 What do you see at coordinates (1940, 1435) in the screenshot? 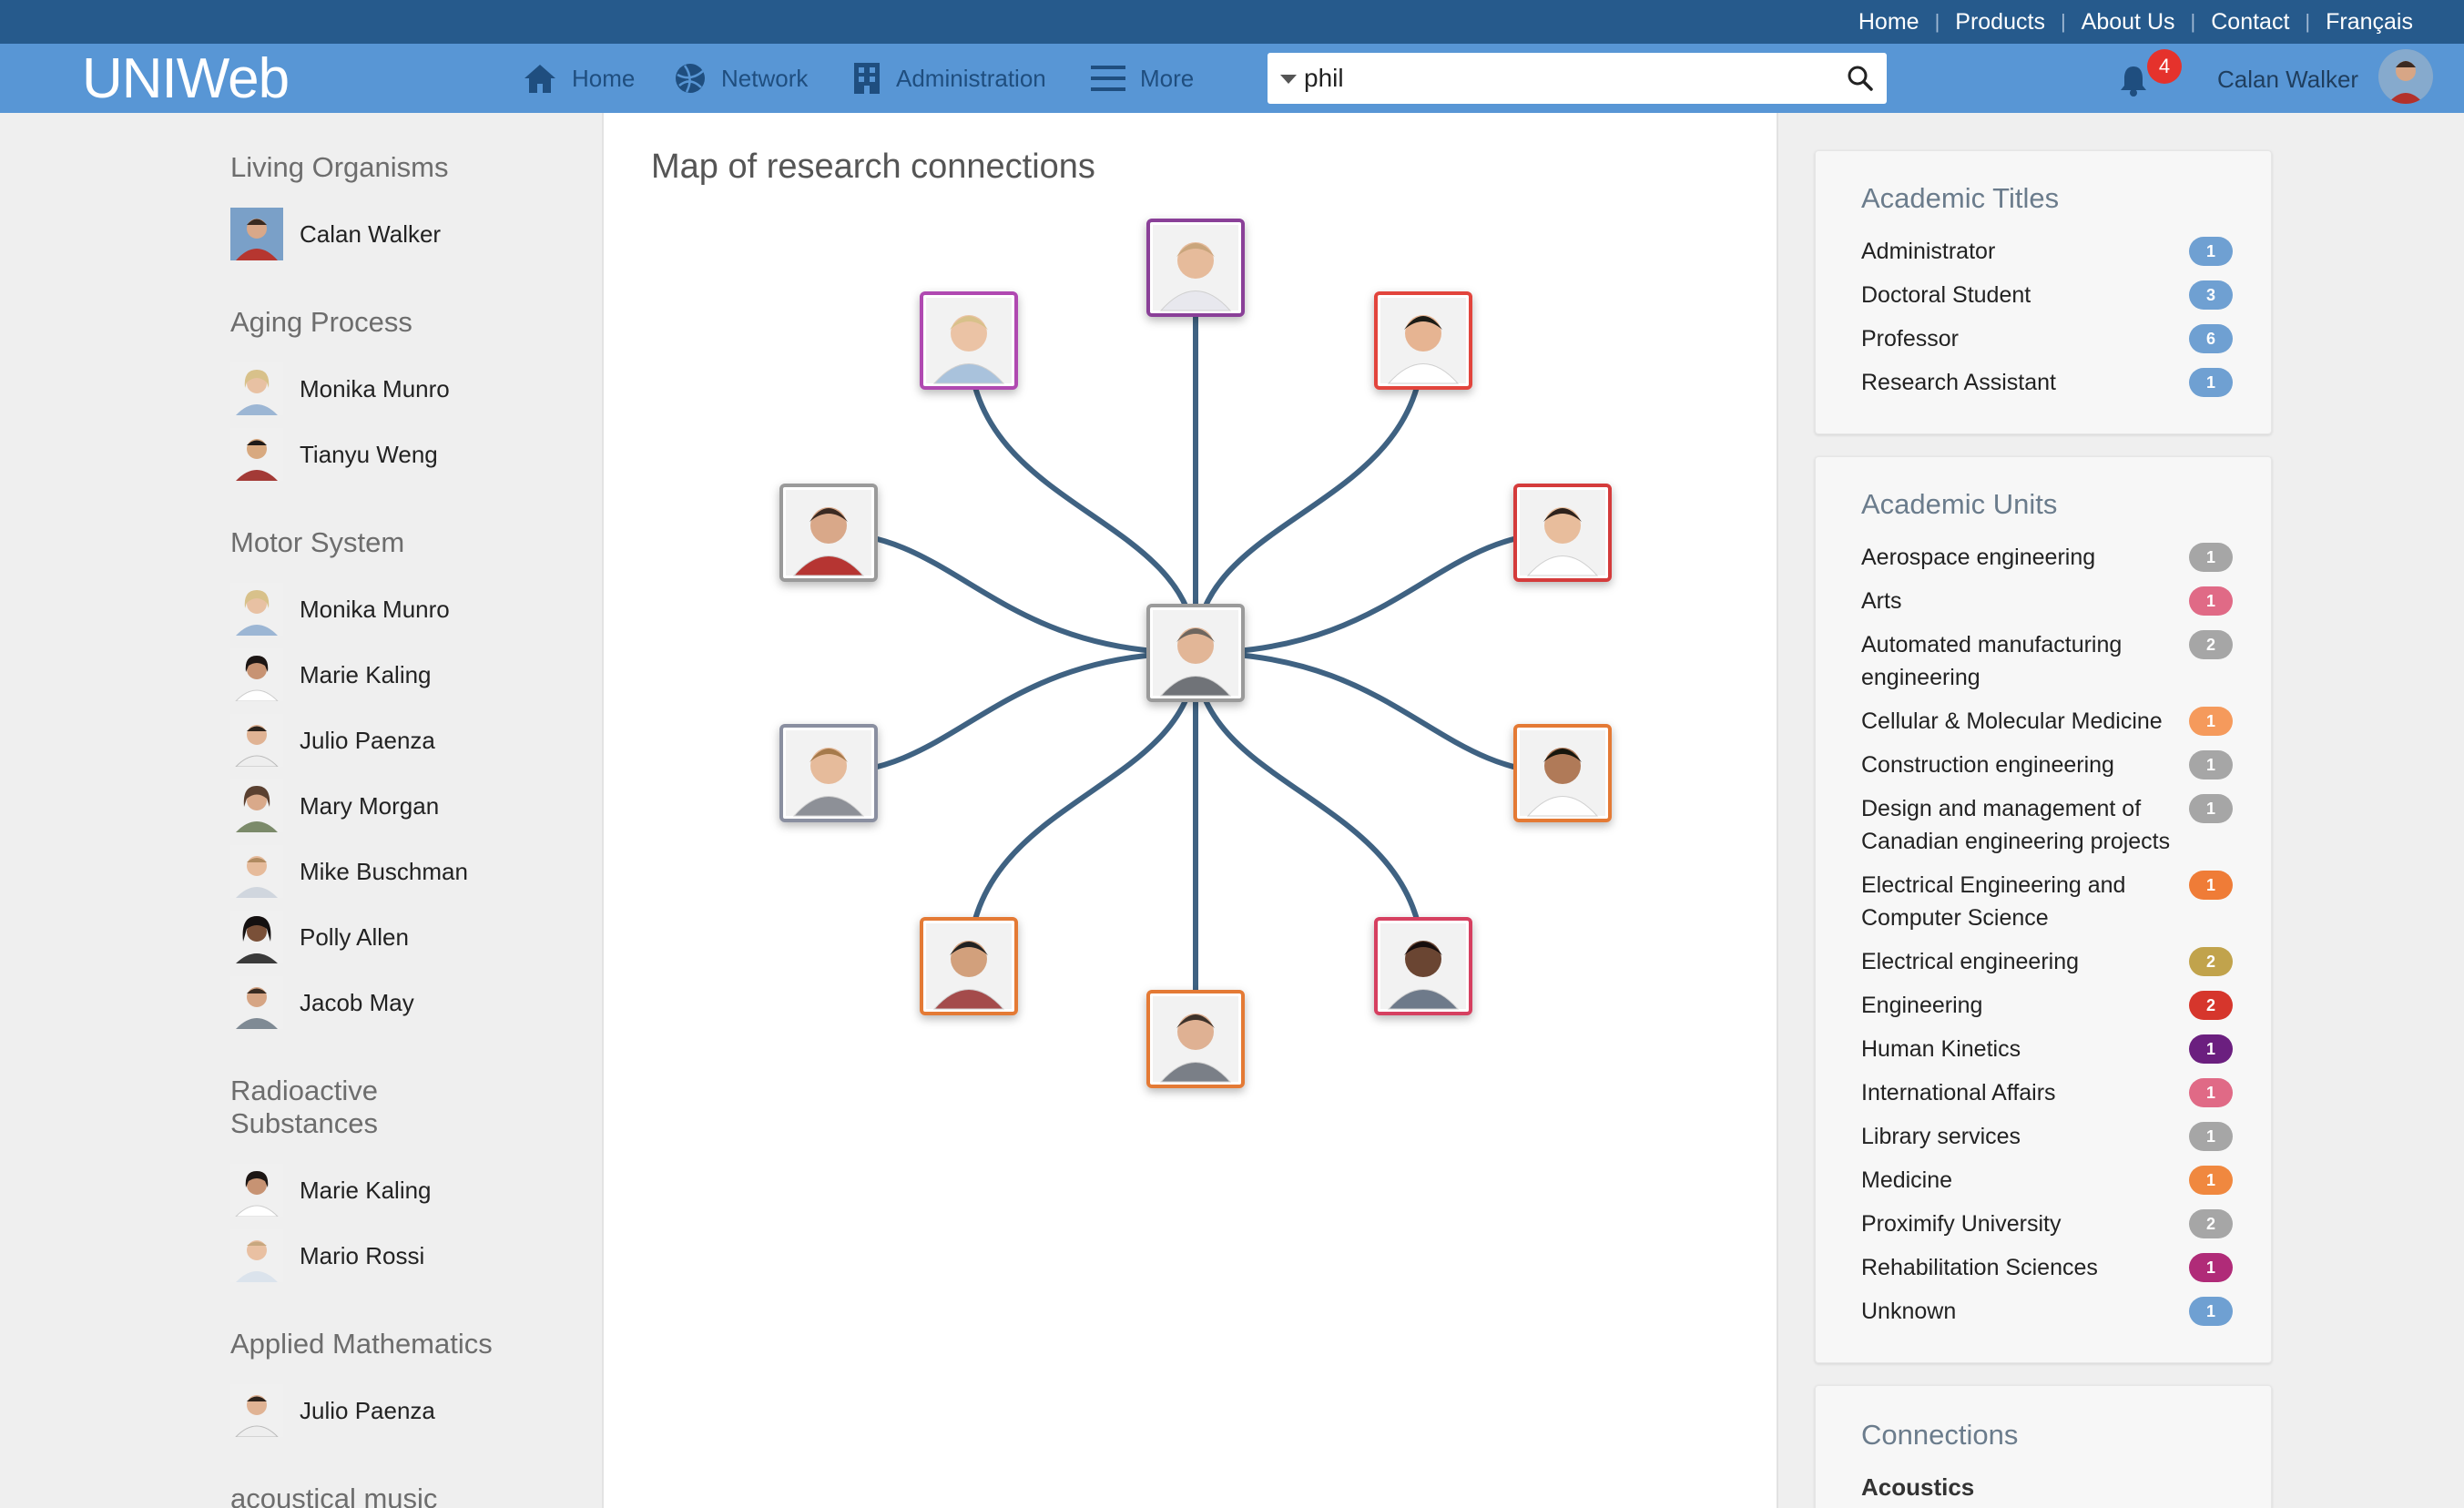
I see `connections-heading: Connections` at bounding box center [1940, 1435].